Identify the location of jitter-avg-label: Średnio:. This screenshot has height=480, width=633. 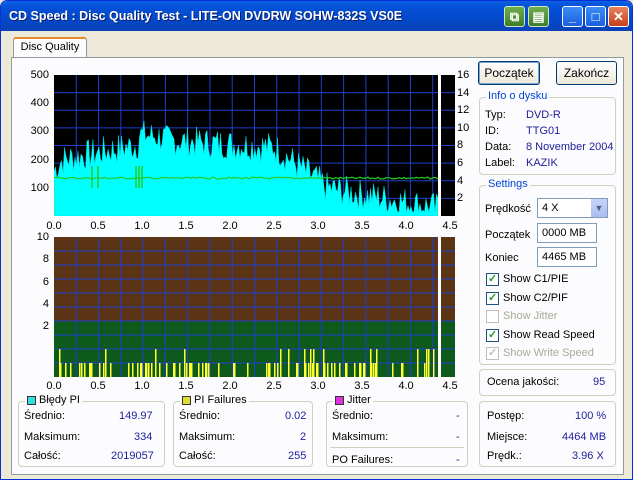
(352, 416).